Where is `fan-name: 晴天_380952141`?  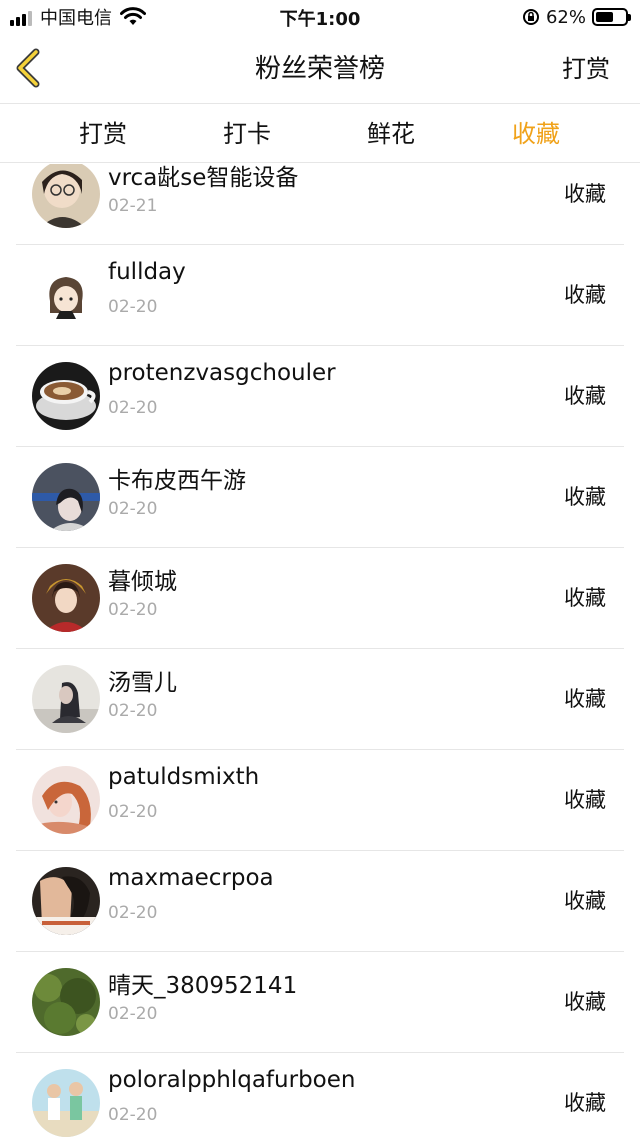
fan-name: 晴天_380952141 is located at coordinates (203, 986).